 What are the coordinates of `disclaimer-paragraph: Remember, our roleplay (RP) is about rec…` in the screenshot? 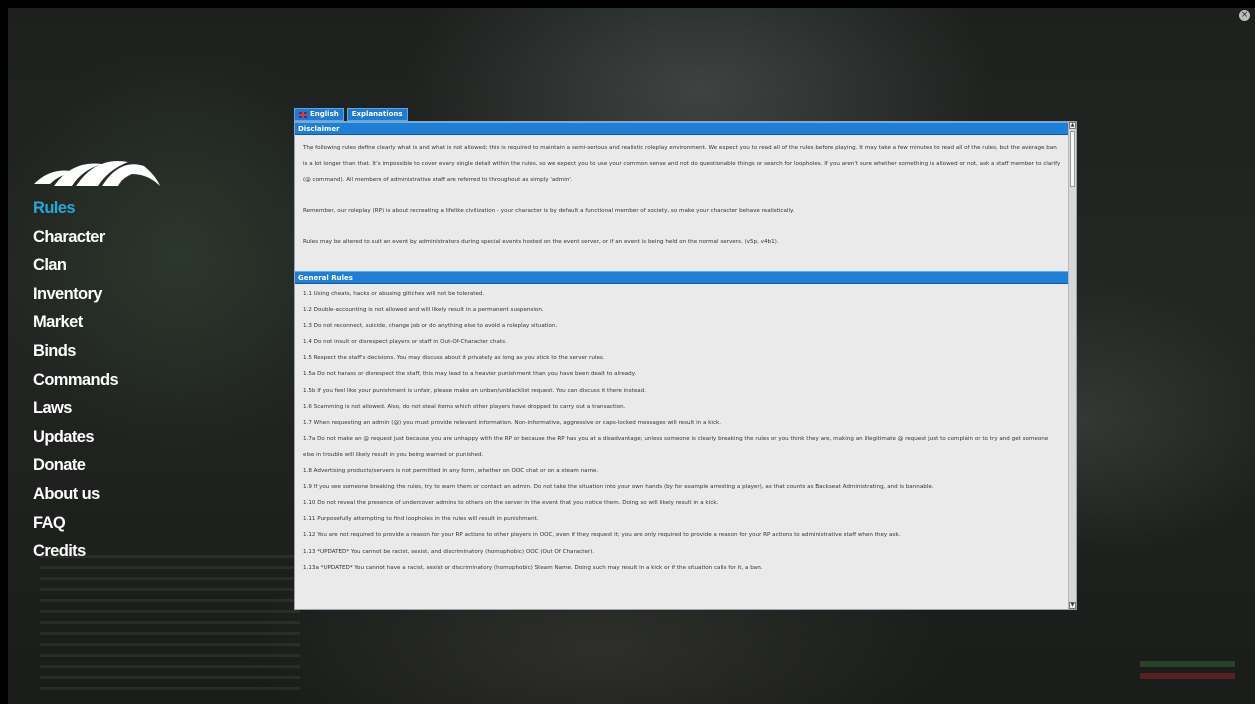 It's located at (549, 211).